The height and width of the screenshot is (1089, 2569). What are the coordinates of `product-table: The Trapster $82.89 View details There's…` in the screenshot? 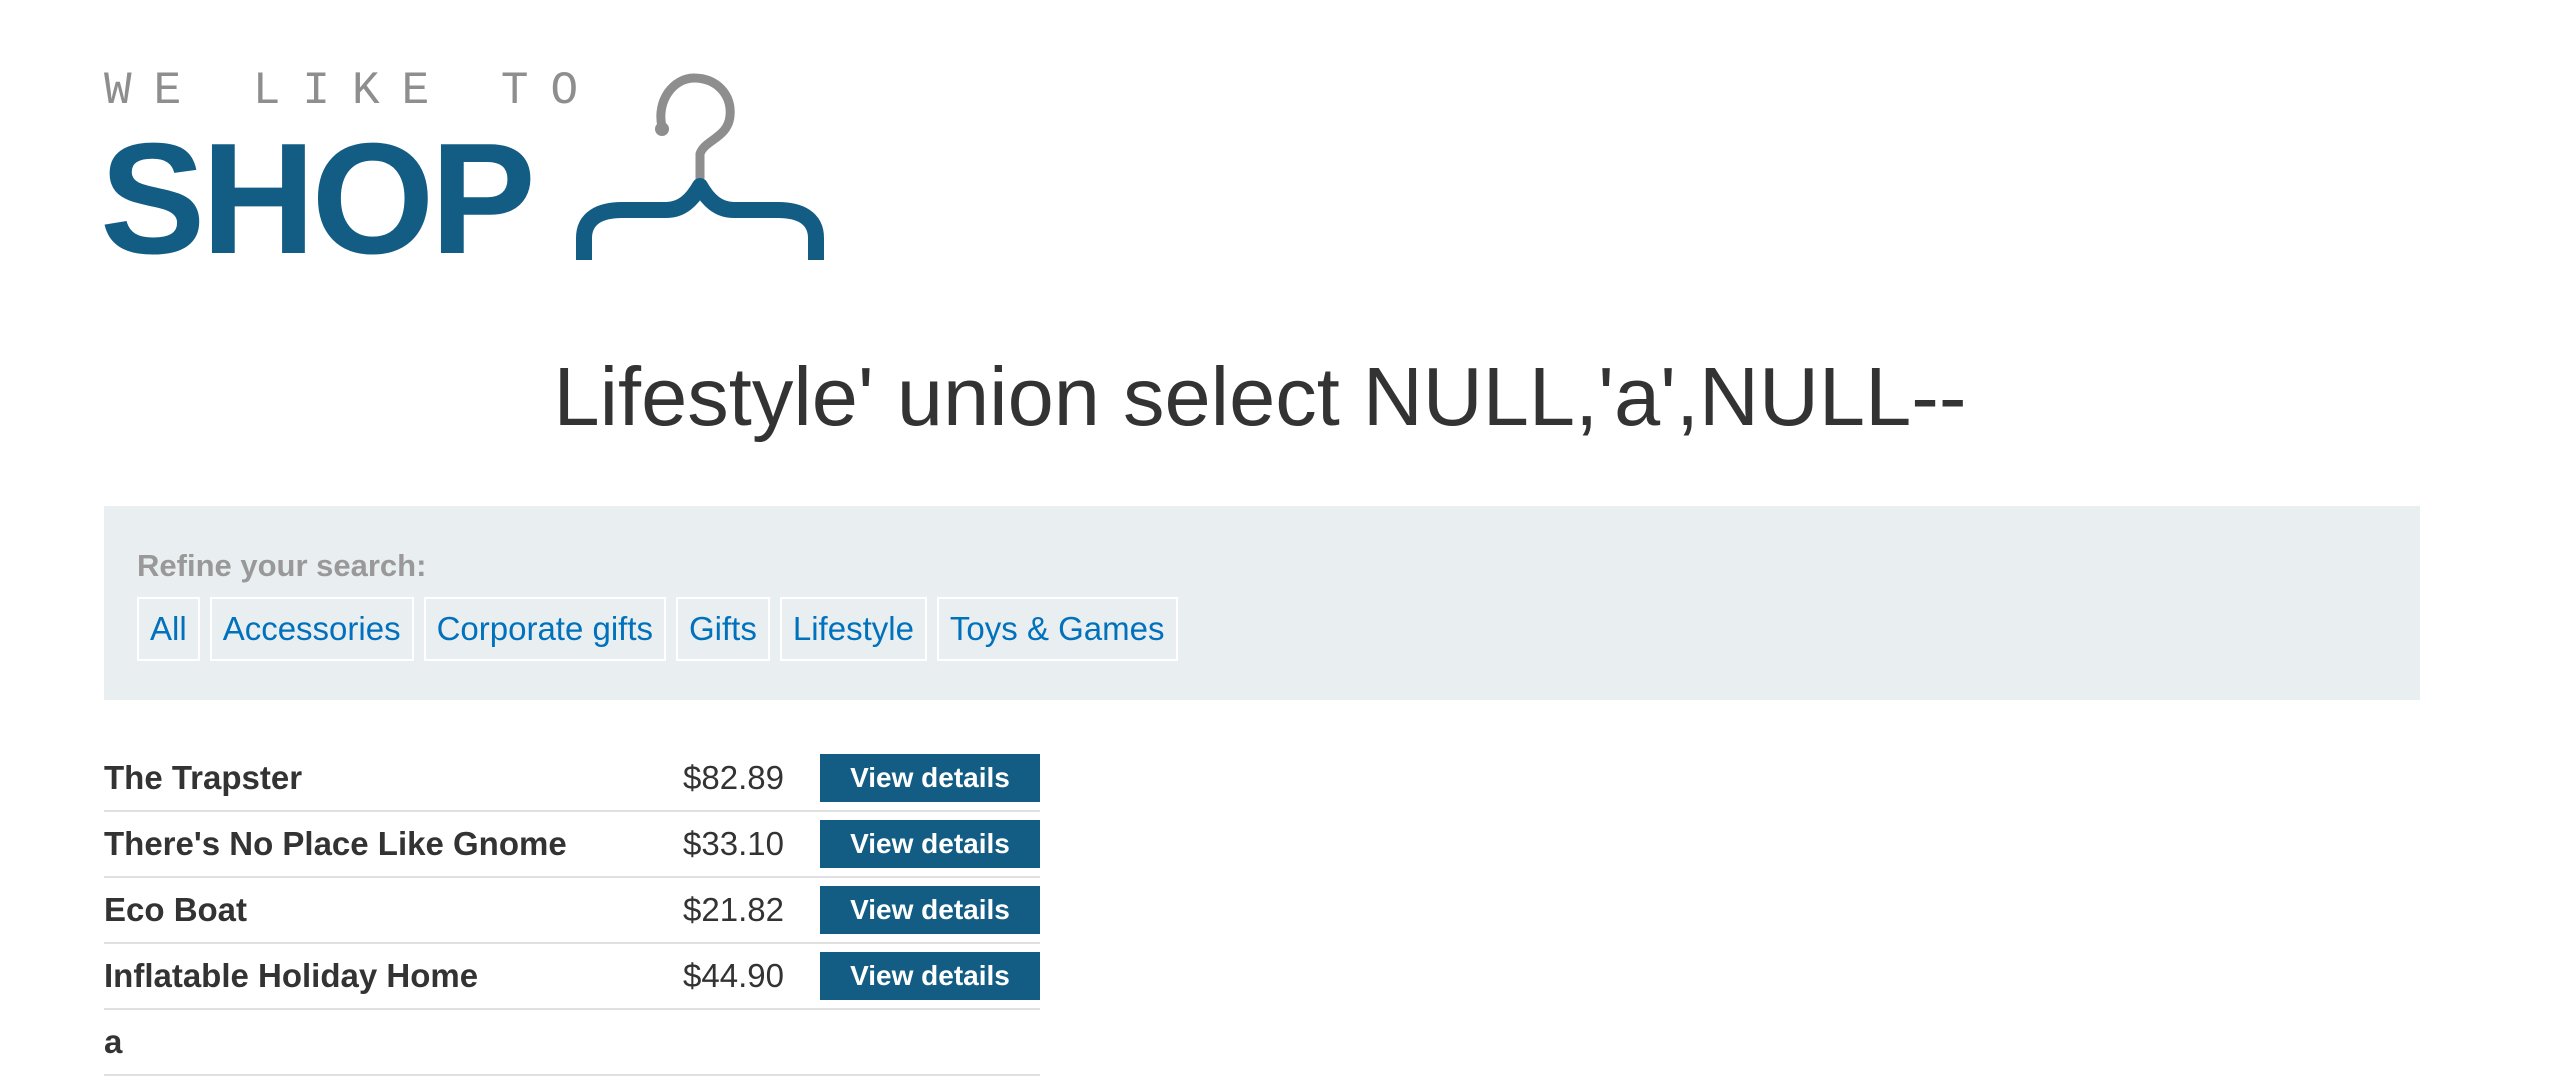 It's located at (572, 911).